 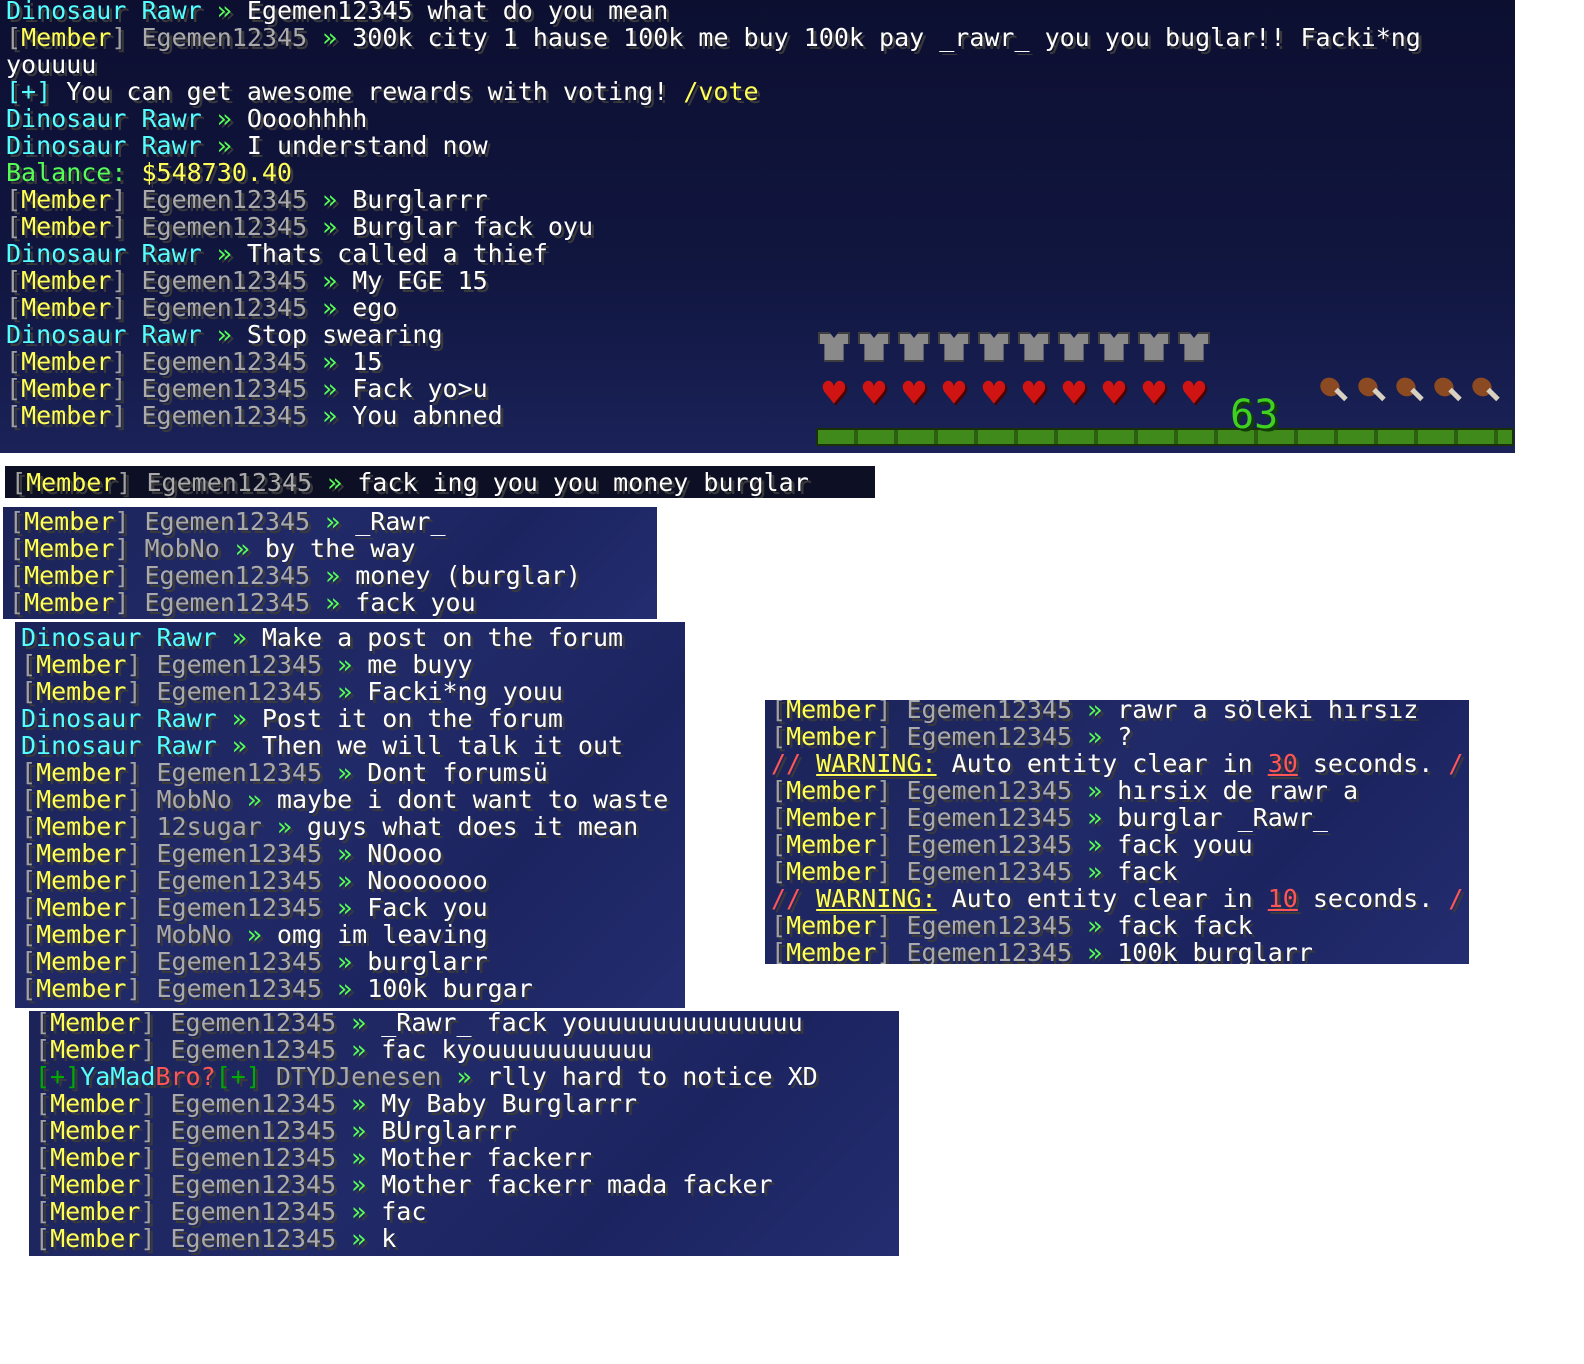 I want to click on message-text: fac, so click(x=404, y=1211).